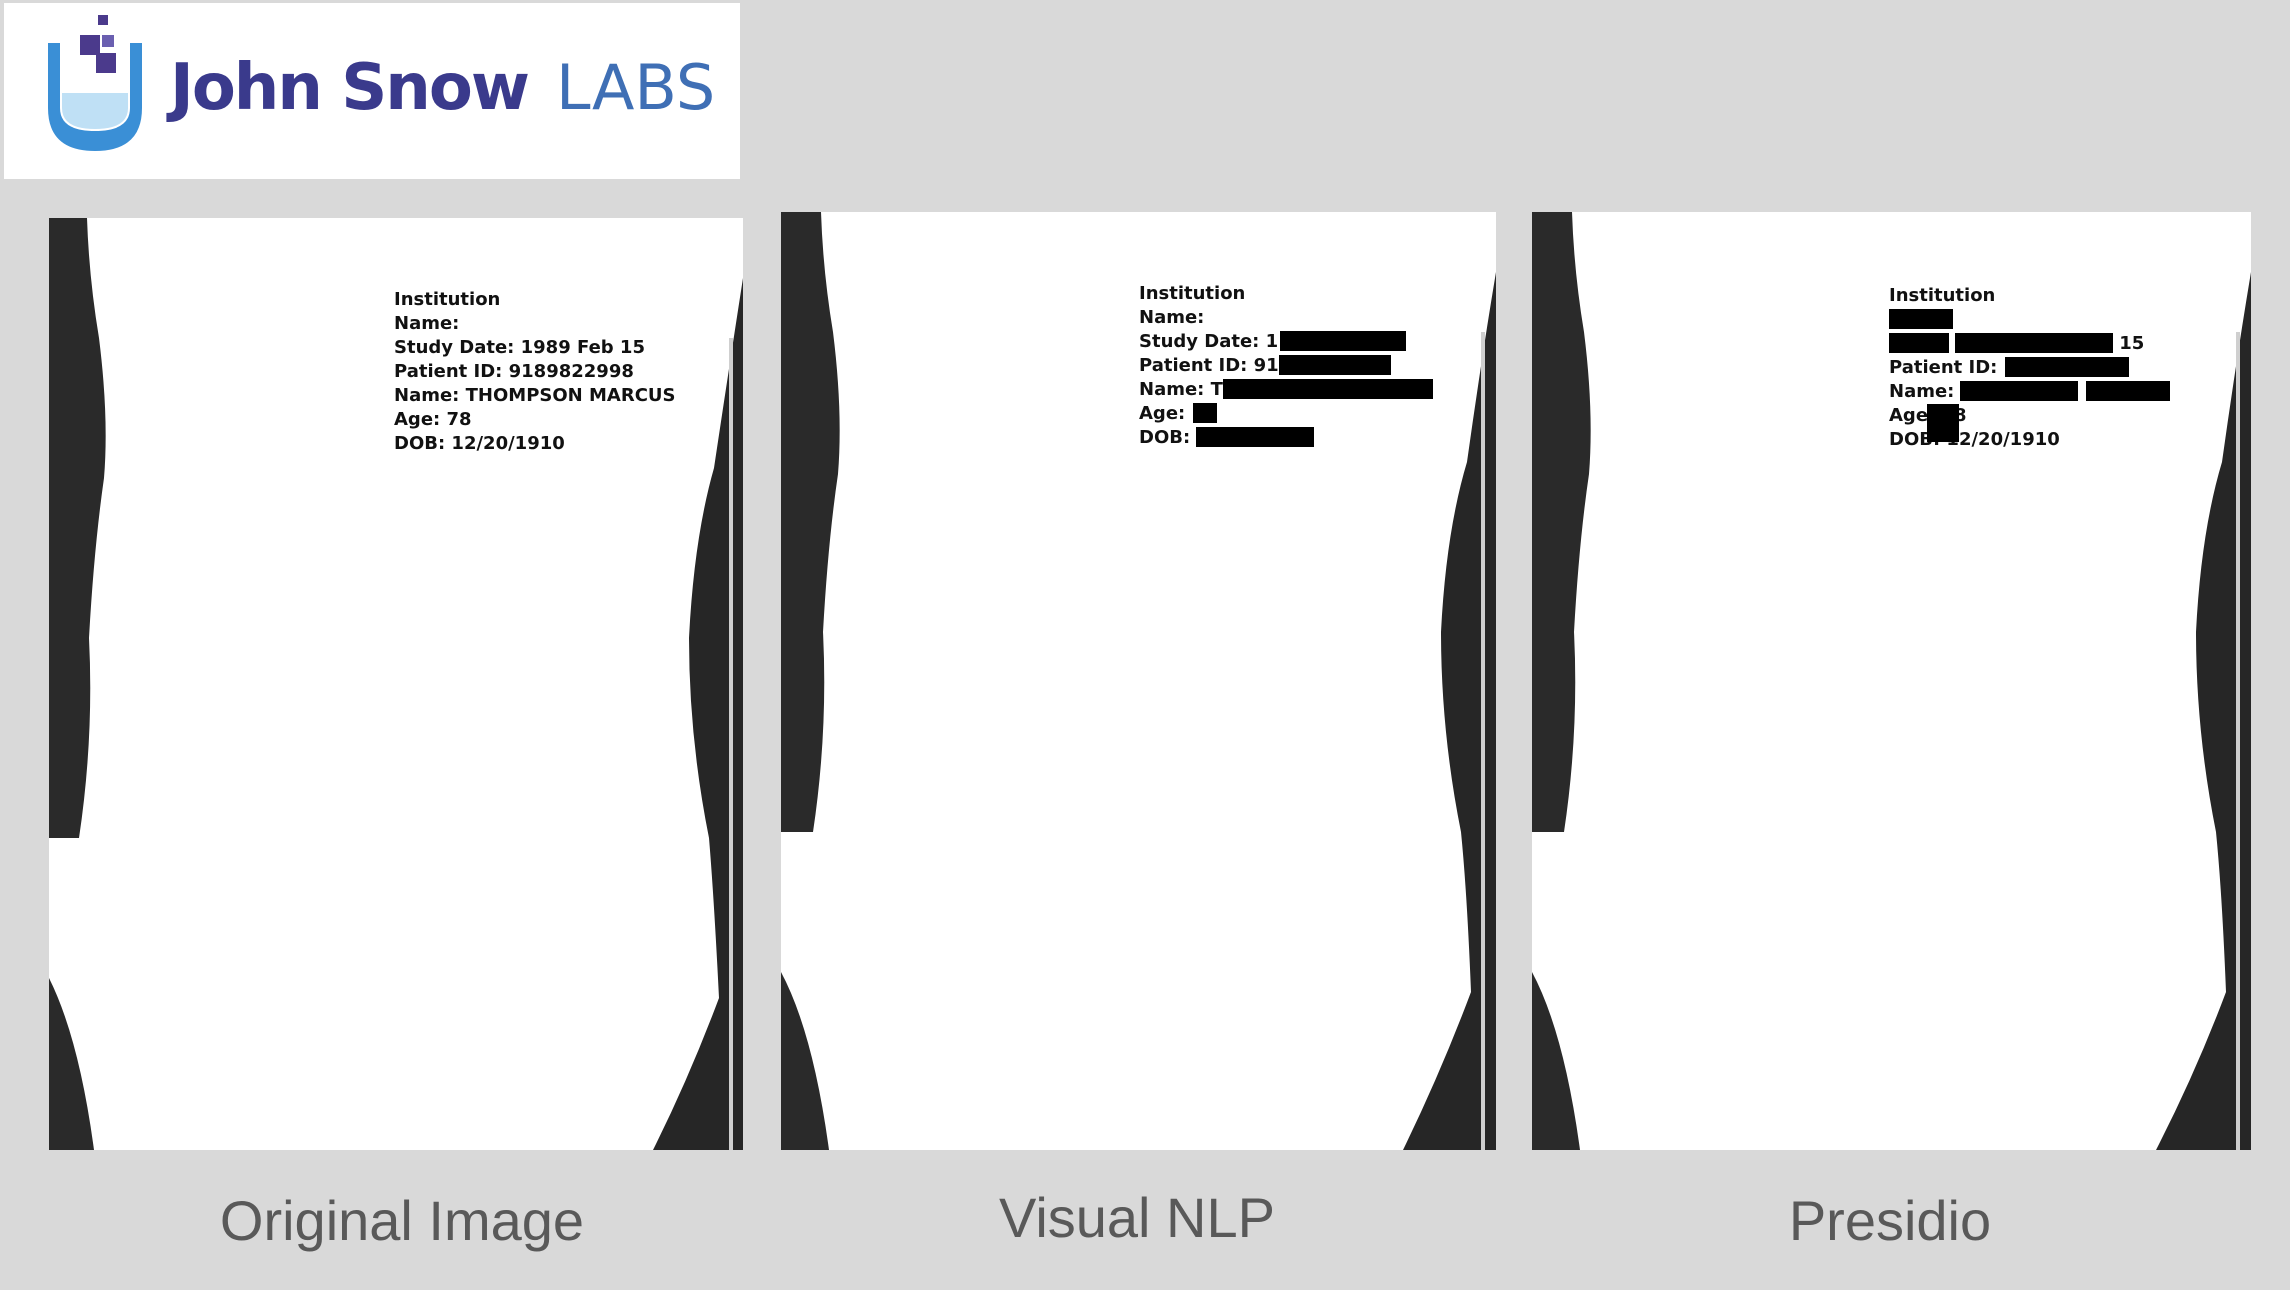 This screenshot has width=2290, height=1290. Describe the element at coordinates (1136, 1217) in the screenshot. I see `caption-visual-nlp: Visual NLP` at that location.